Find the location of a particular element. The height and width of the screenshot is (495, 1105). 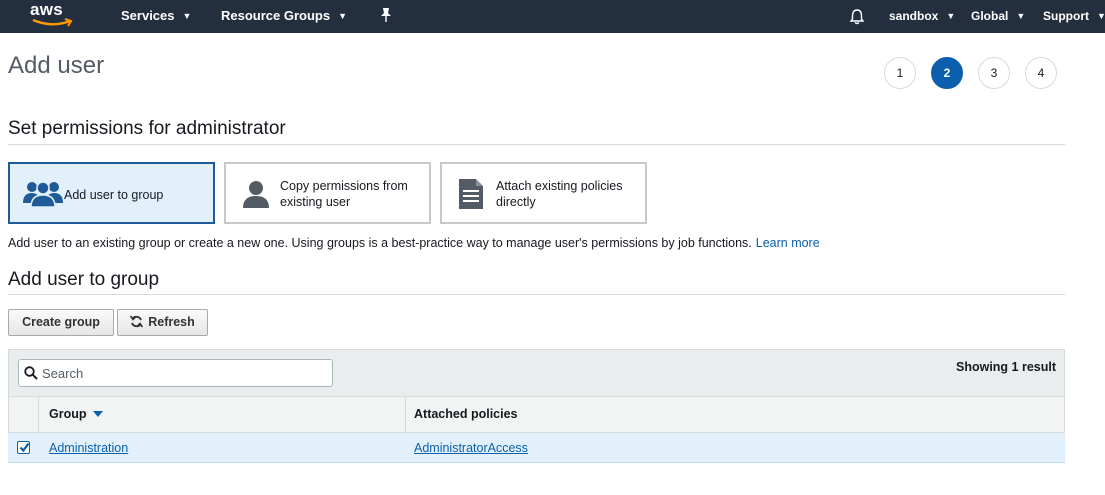

column-header-group: Group is located at coordinates (76, 414).